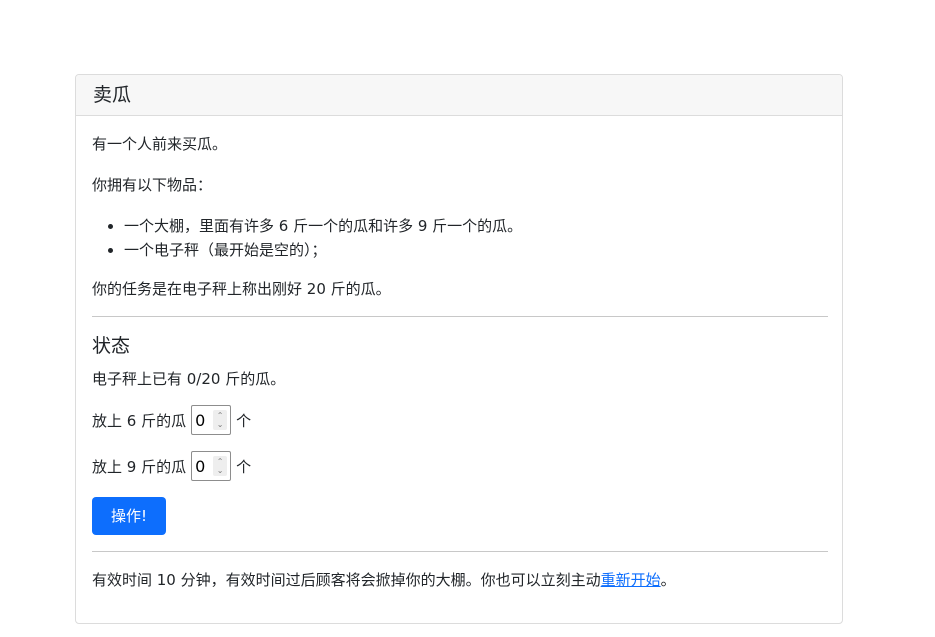 This screenshot has height=637, width=935. I want to click on card-title: 卖瓜, so click(459, 95).